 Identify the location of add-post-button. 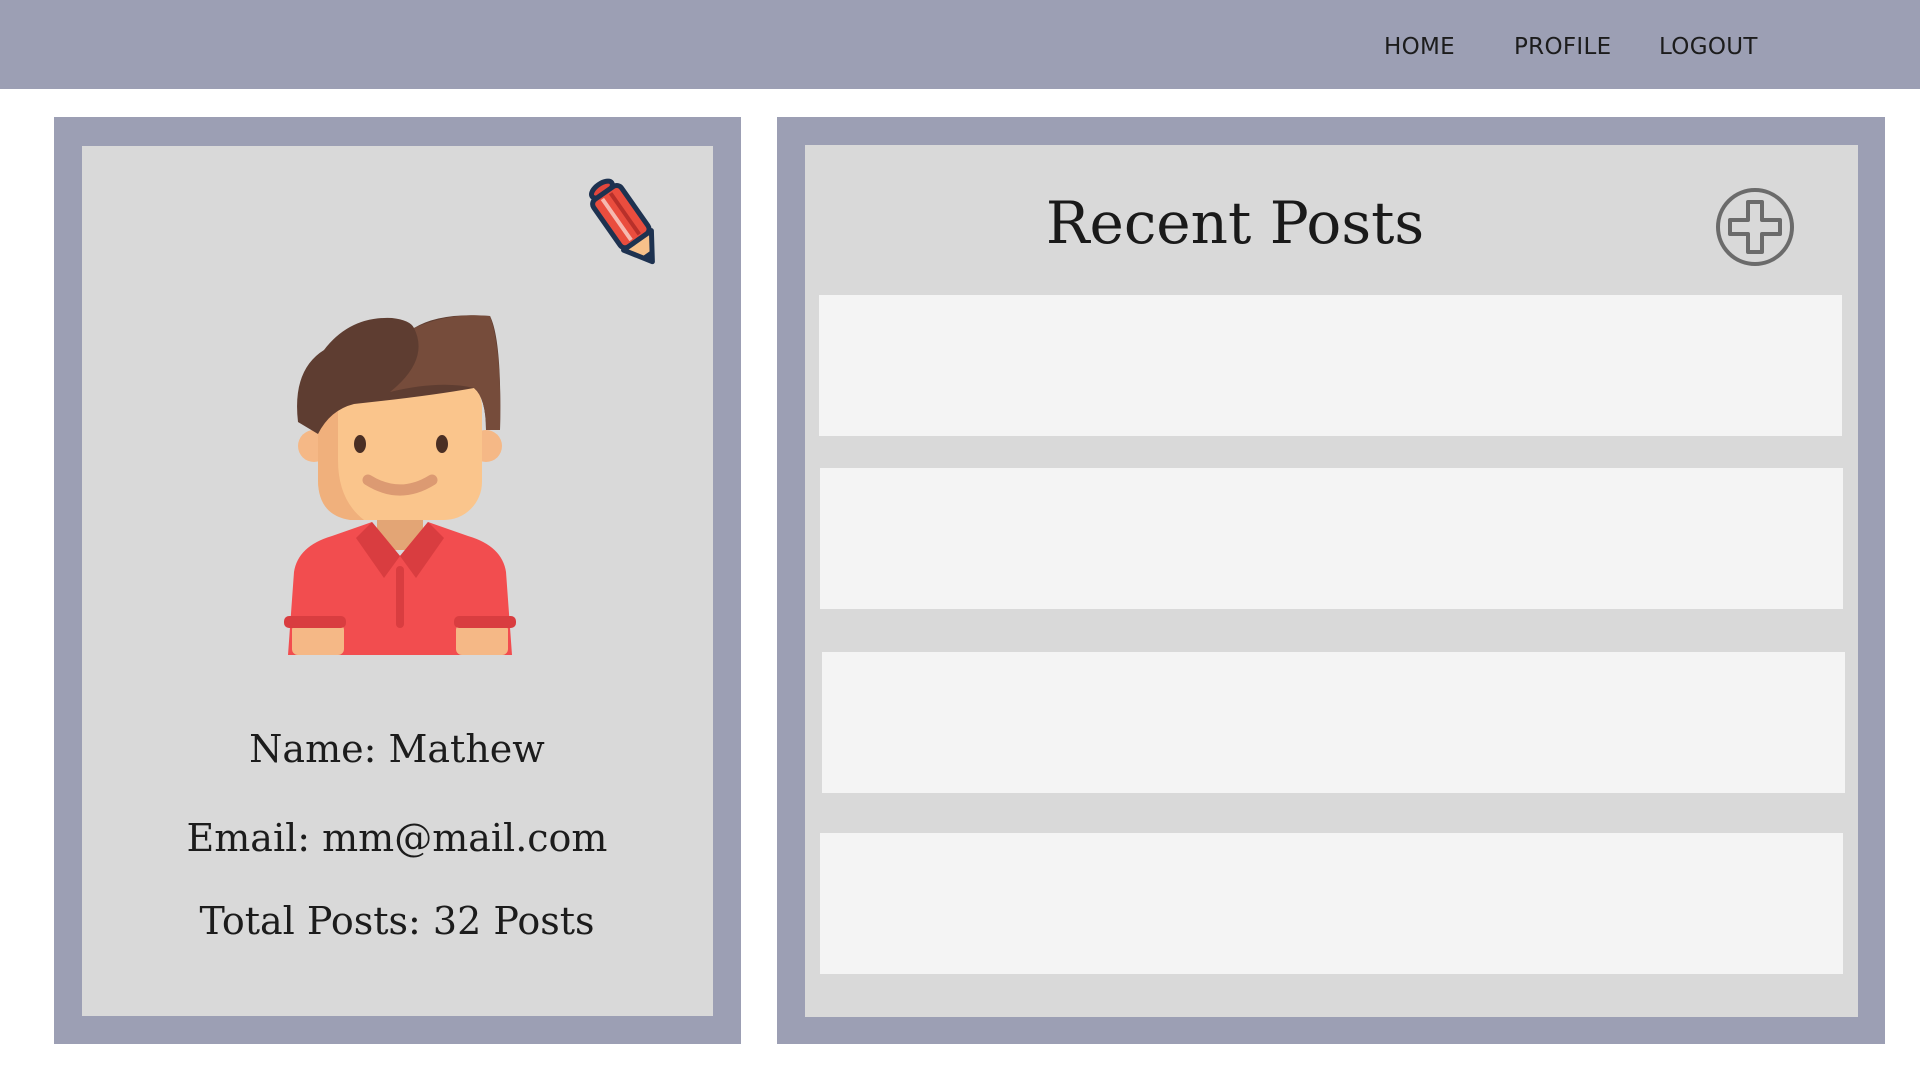
(1755, 227).